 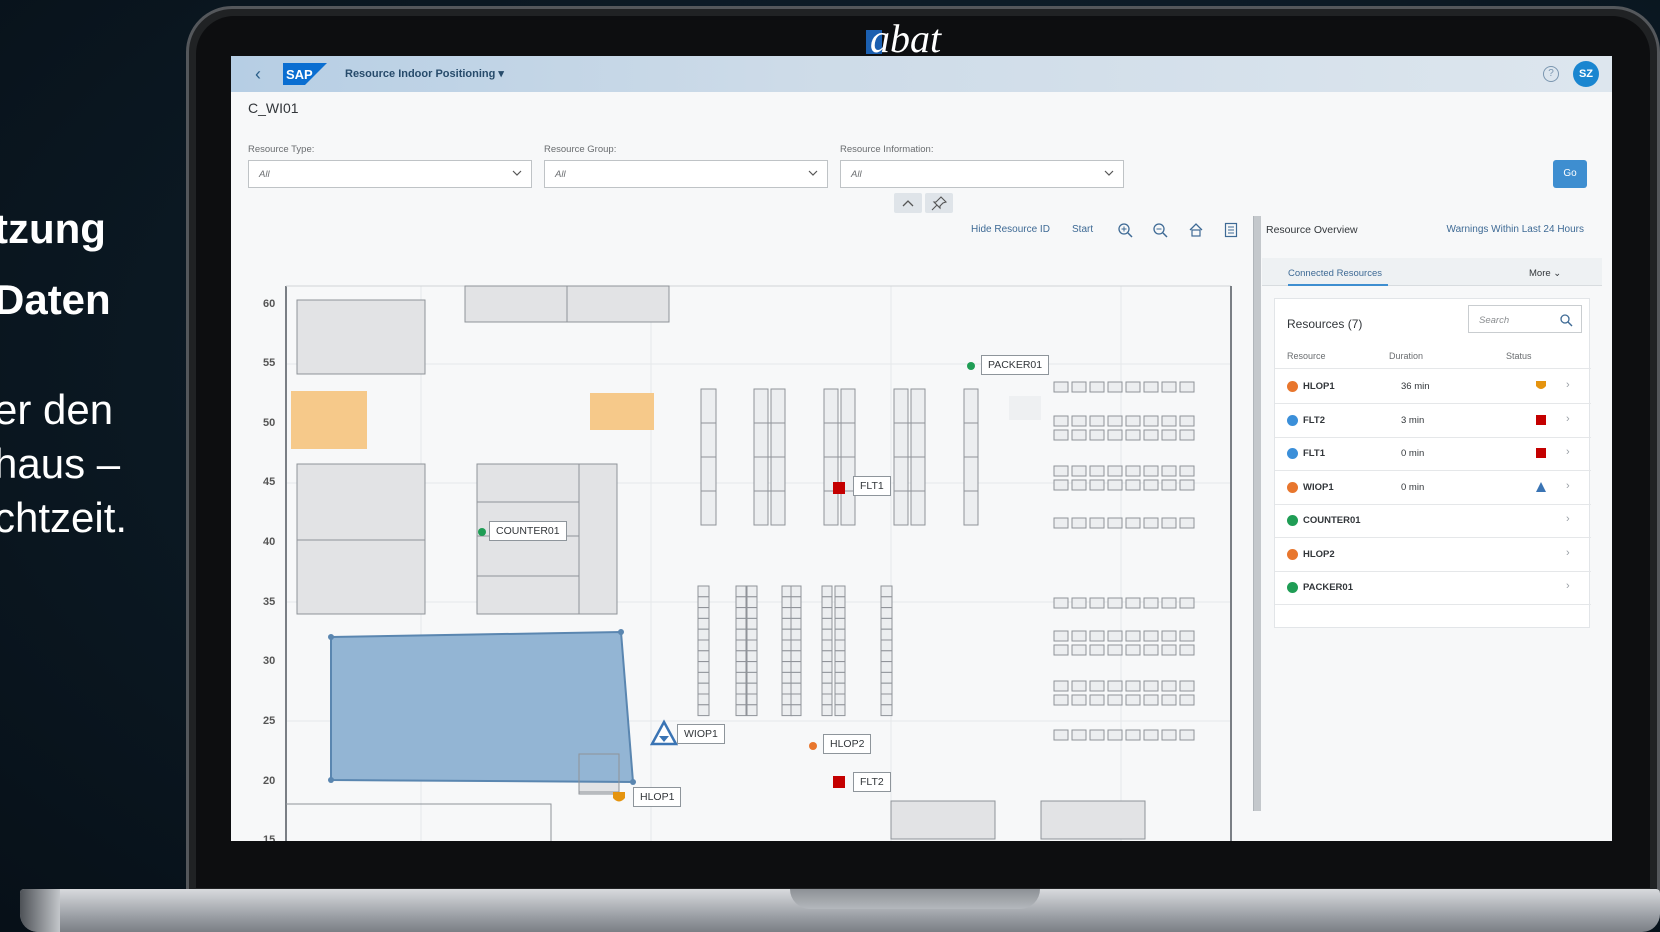 I want to click on start-link: Start, so click(x=1082, y=229).